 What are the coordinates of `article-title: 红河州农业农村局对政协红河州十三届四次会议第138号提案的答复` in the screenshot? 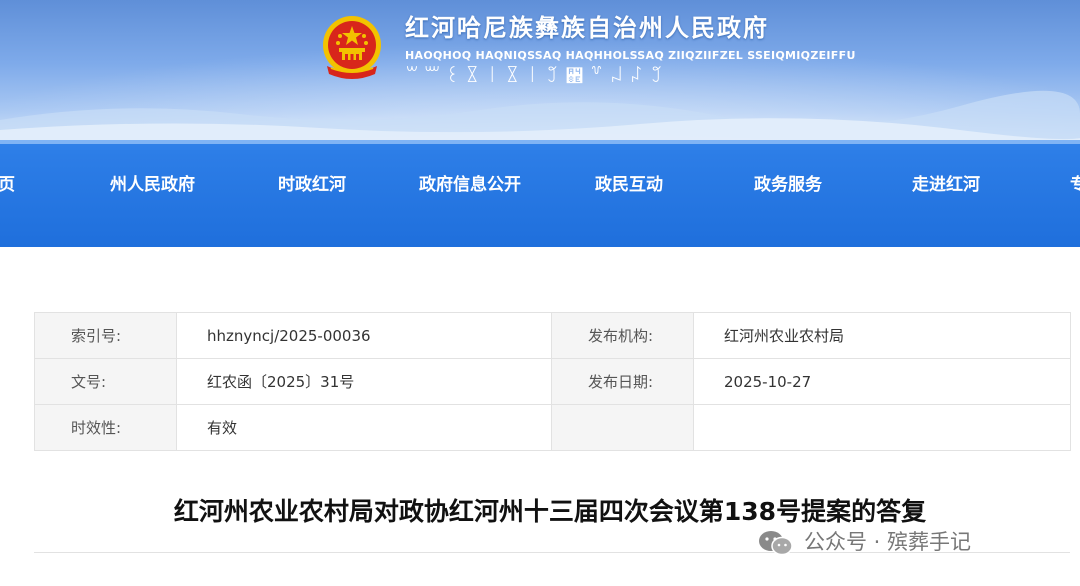 It's located at (550, 511).